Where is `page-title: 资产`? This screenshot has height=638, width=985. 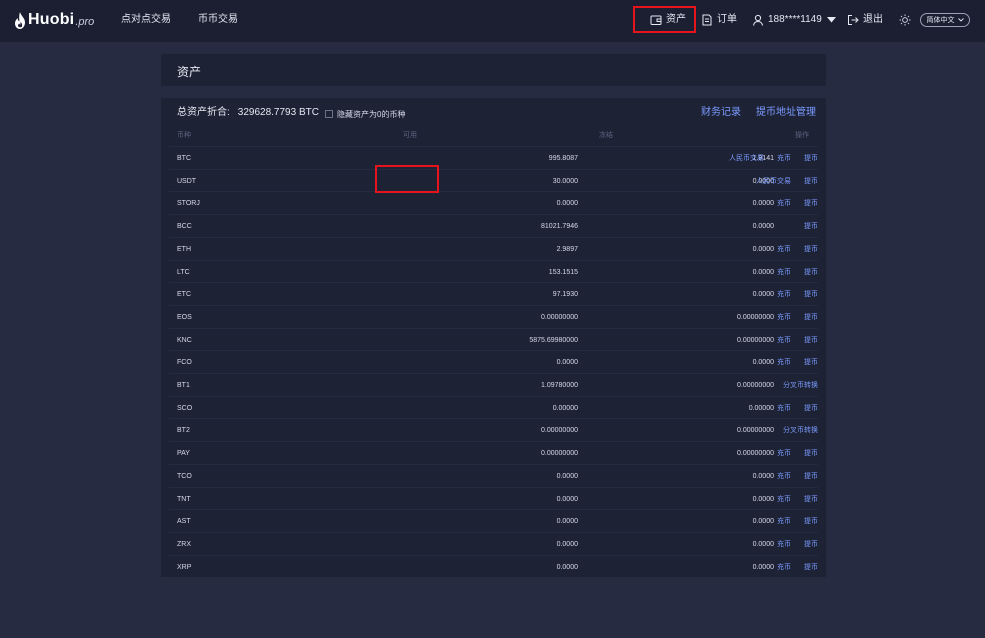 page-title: 资产 is located at coordinates (189, 72).